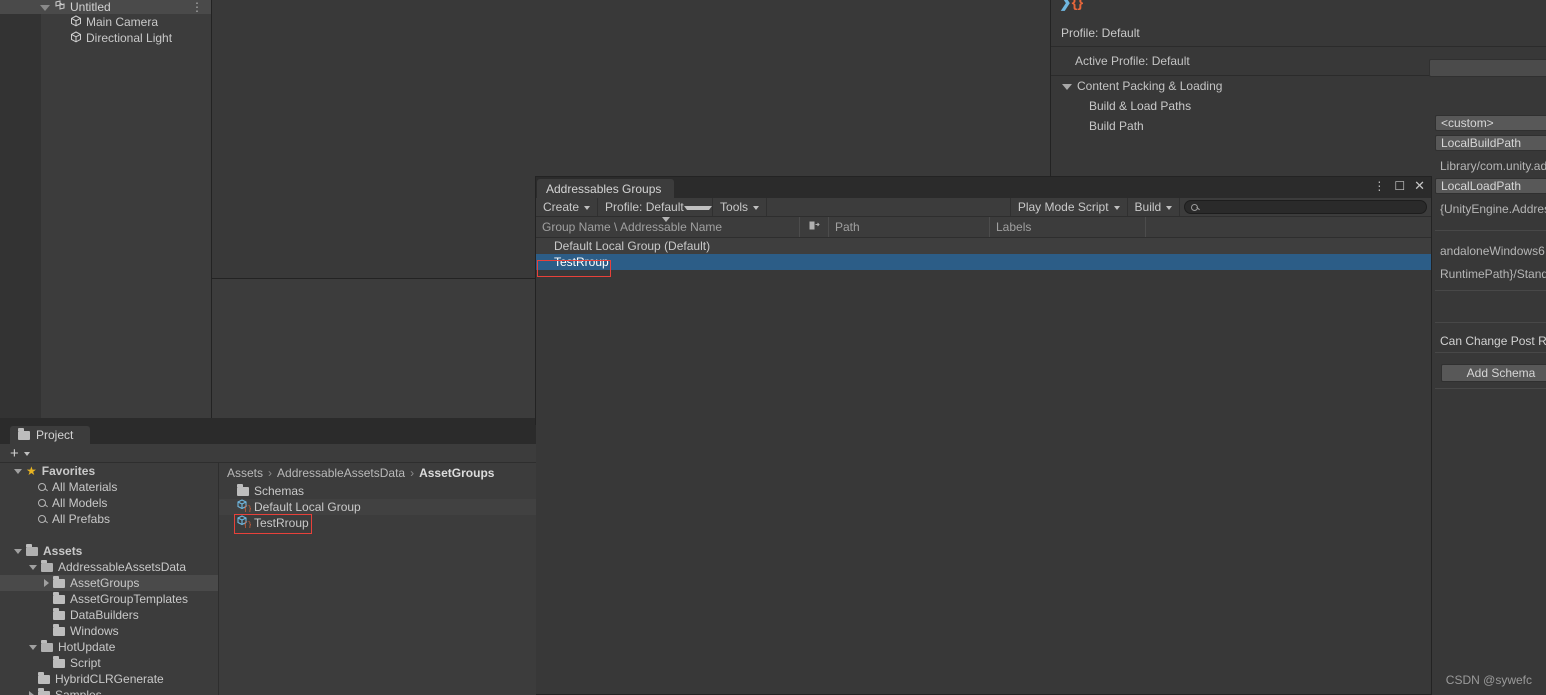 The image size is (1546, 695). What do you see at coordinates (1140, 106) in the screenshot?
I see `prop-build-load-paths-label: Build & Load Paths` at bounding box center [1140, 106].